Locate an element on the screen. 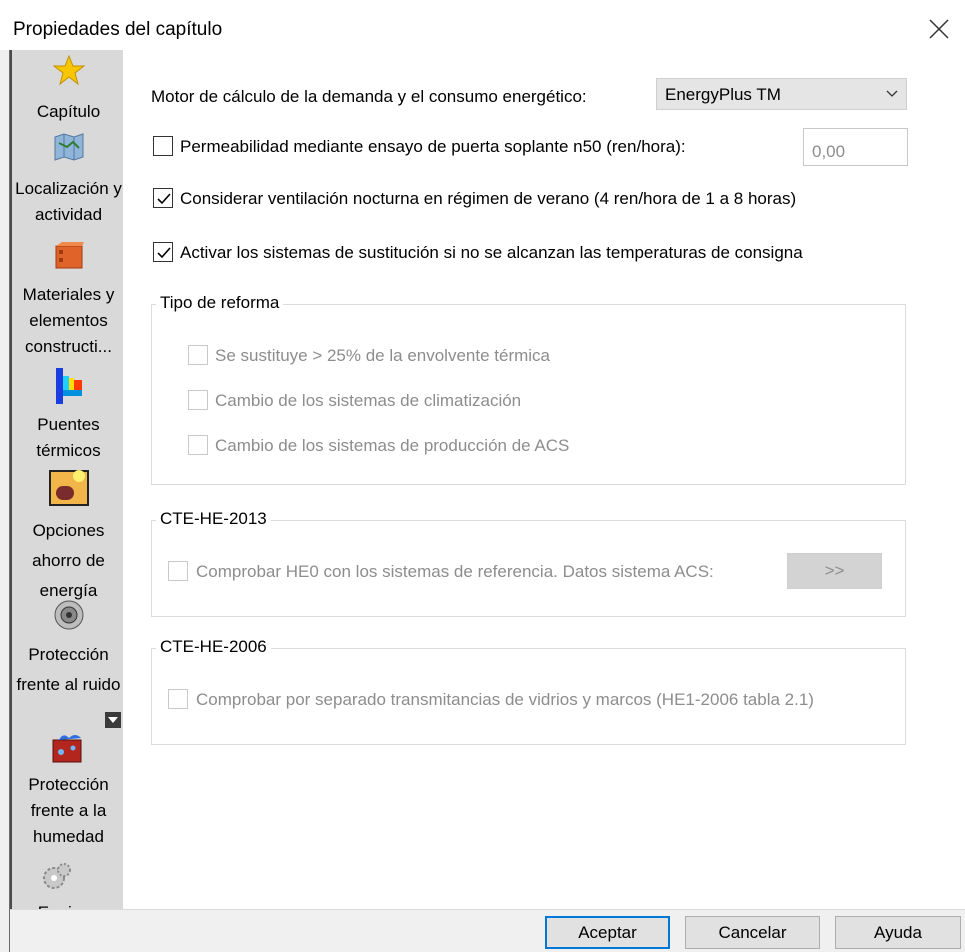 The width and height of the screenshot is (965, 952). reform-type-title: Tipo de reforma is located at coordinates (220, 303).